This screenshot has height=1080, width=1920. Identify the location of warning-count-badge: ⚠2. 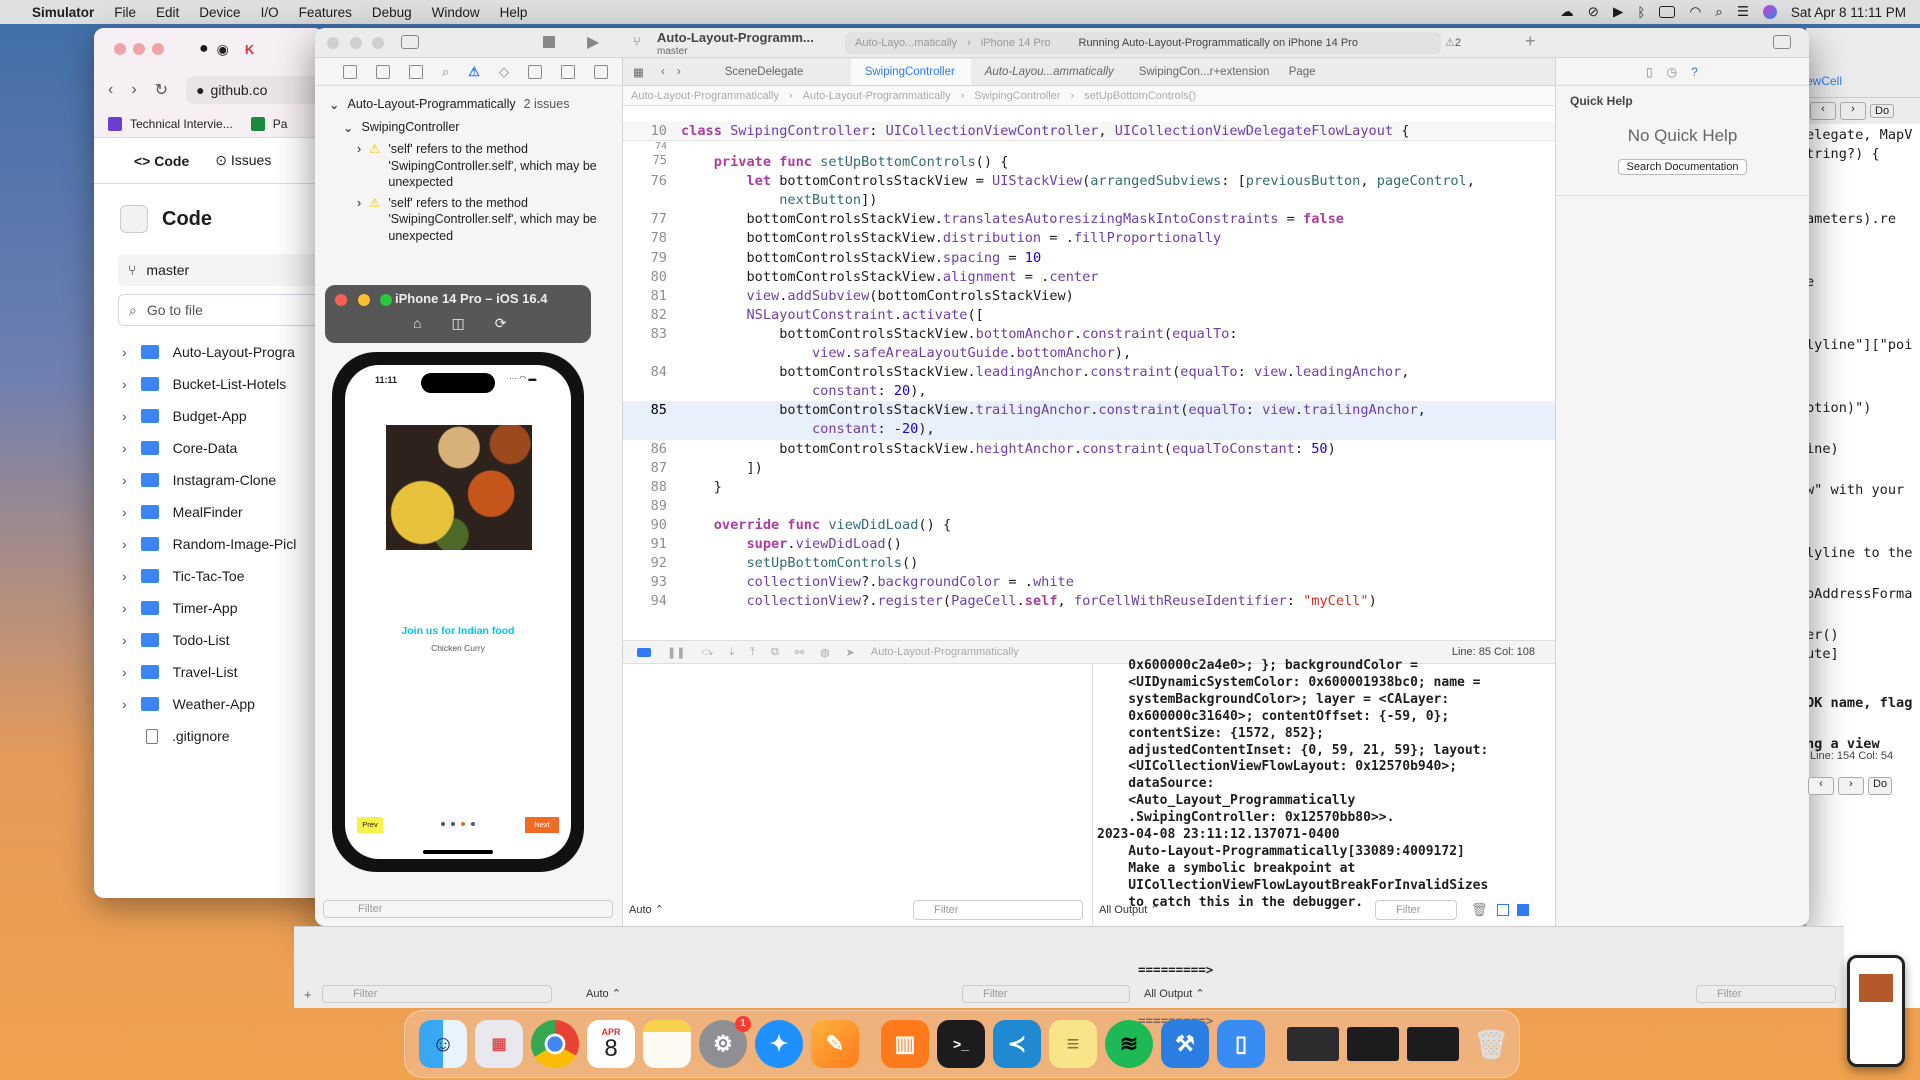
(1453, 42).